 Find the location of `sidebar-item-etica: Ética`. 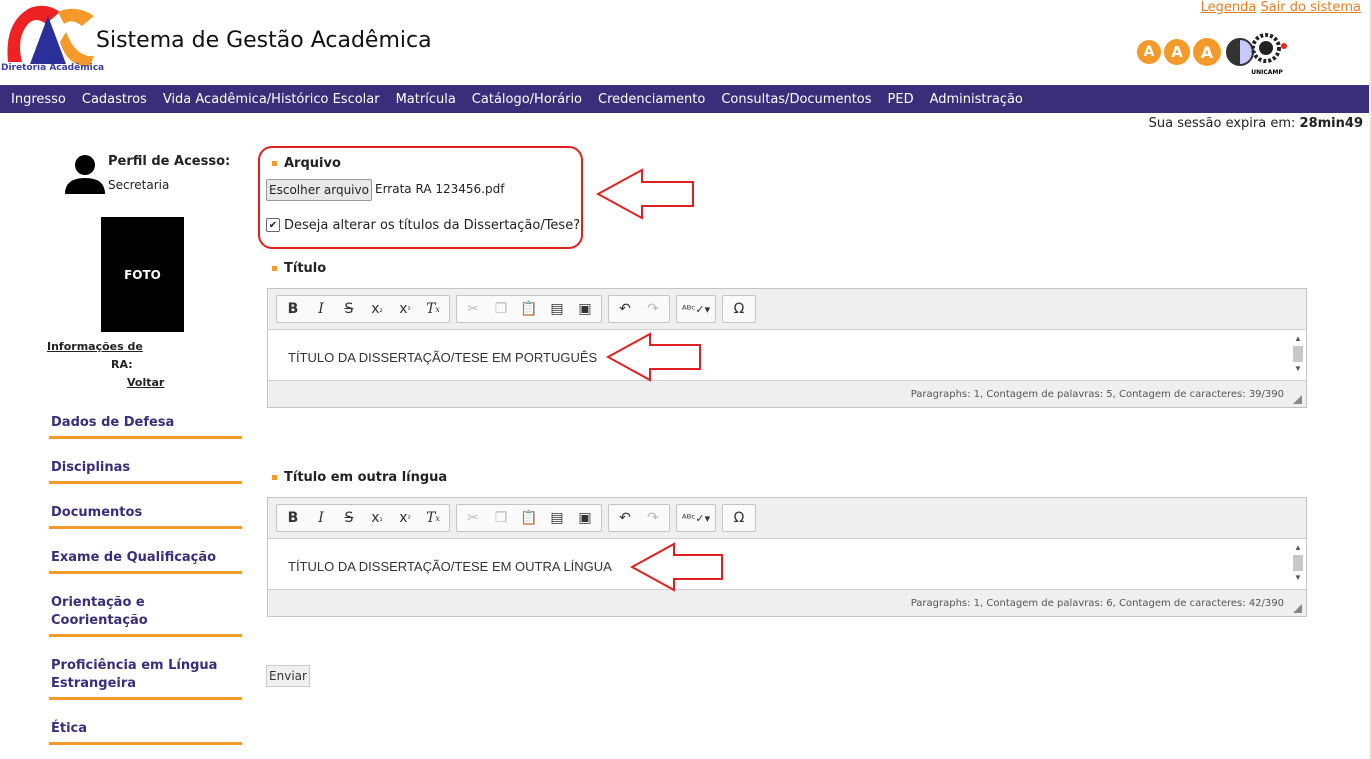

sidebar-item-etica: Ética is located at coordinates (145, 732).